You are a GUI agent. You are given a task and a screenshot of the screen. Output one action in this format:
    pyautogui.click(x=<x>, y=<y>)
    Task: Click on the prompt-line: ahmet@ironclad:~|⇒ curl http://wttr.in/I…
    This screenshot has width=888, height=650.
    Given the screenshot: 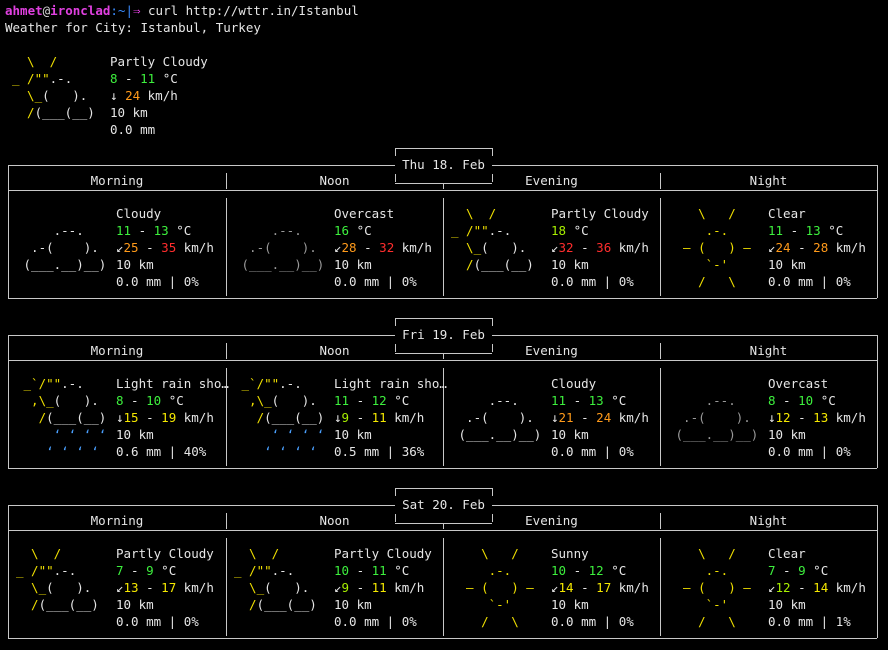 What is the action you would take?
    pyautogui.click(x=182, y=10)
    